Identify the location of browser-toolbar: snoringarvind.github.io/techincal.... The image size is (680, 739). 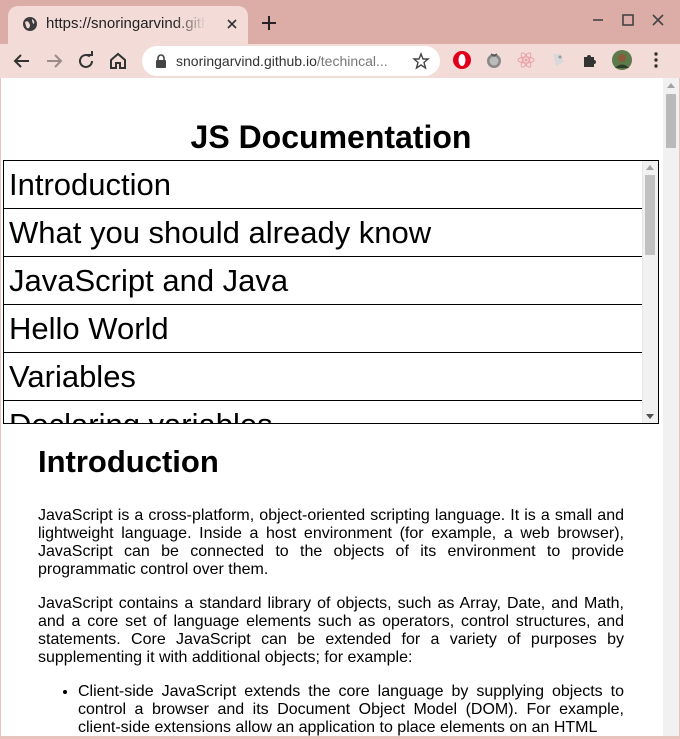
(340, 61).